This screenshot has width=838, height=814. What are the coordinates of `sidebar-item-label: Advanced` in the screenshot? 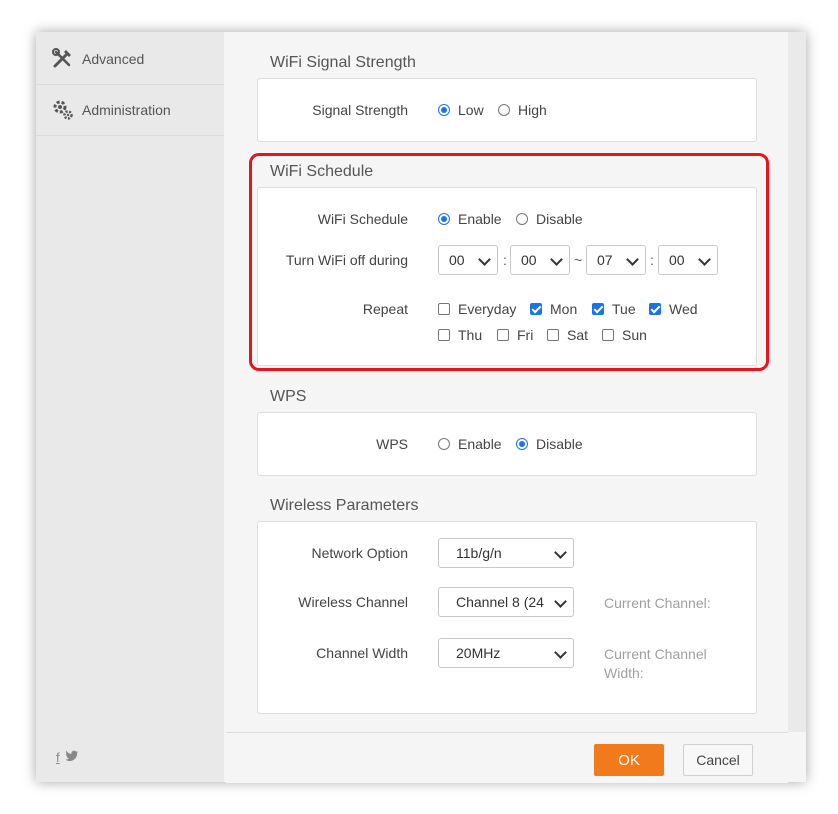 It's located at (113, 59).